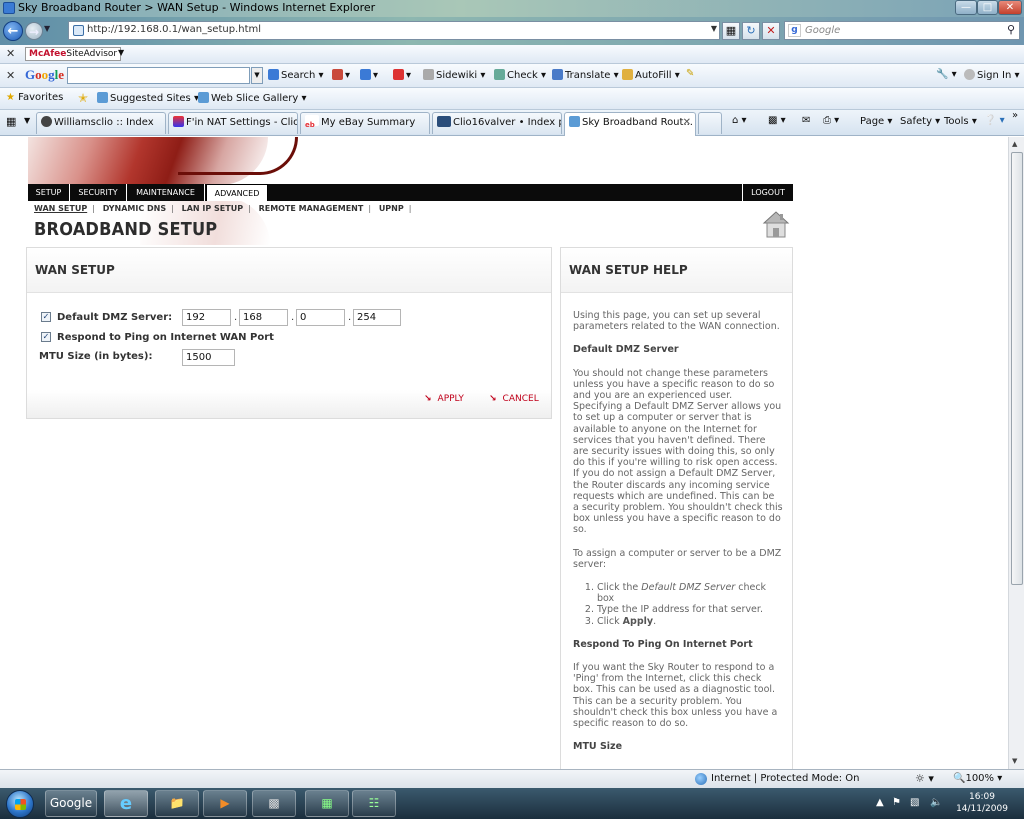  I want to click on tab-clio16valver: Clio16valver • Index page, so click(497, 123).